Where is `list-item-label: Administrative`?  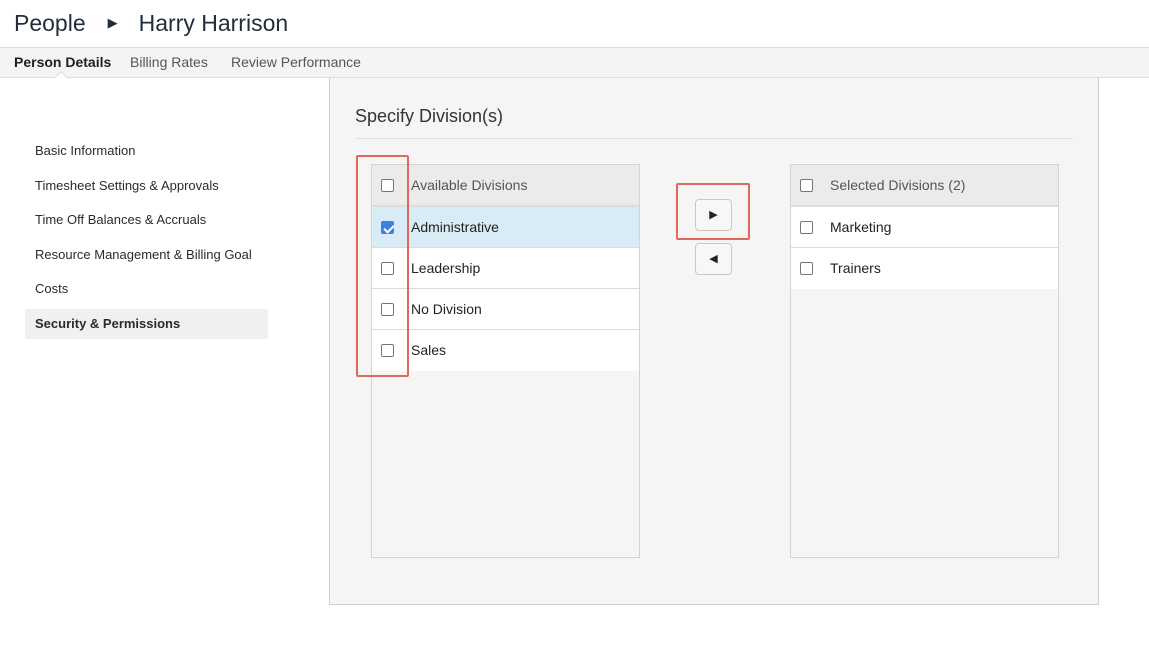
list-item-label: Administrative is located at coordinates (455, 227).